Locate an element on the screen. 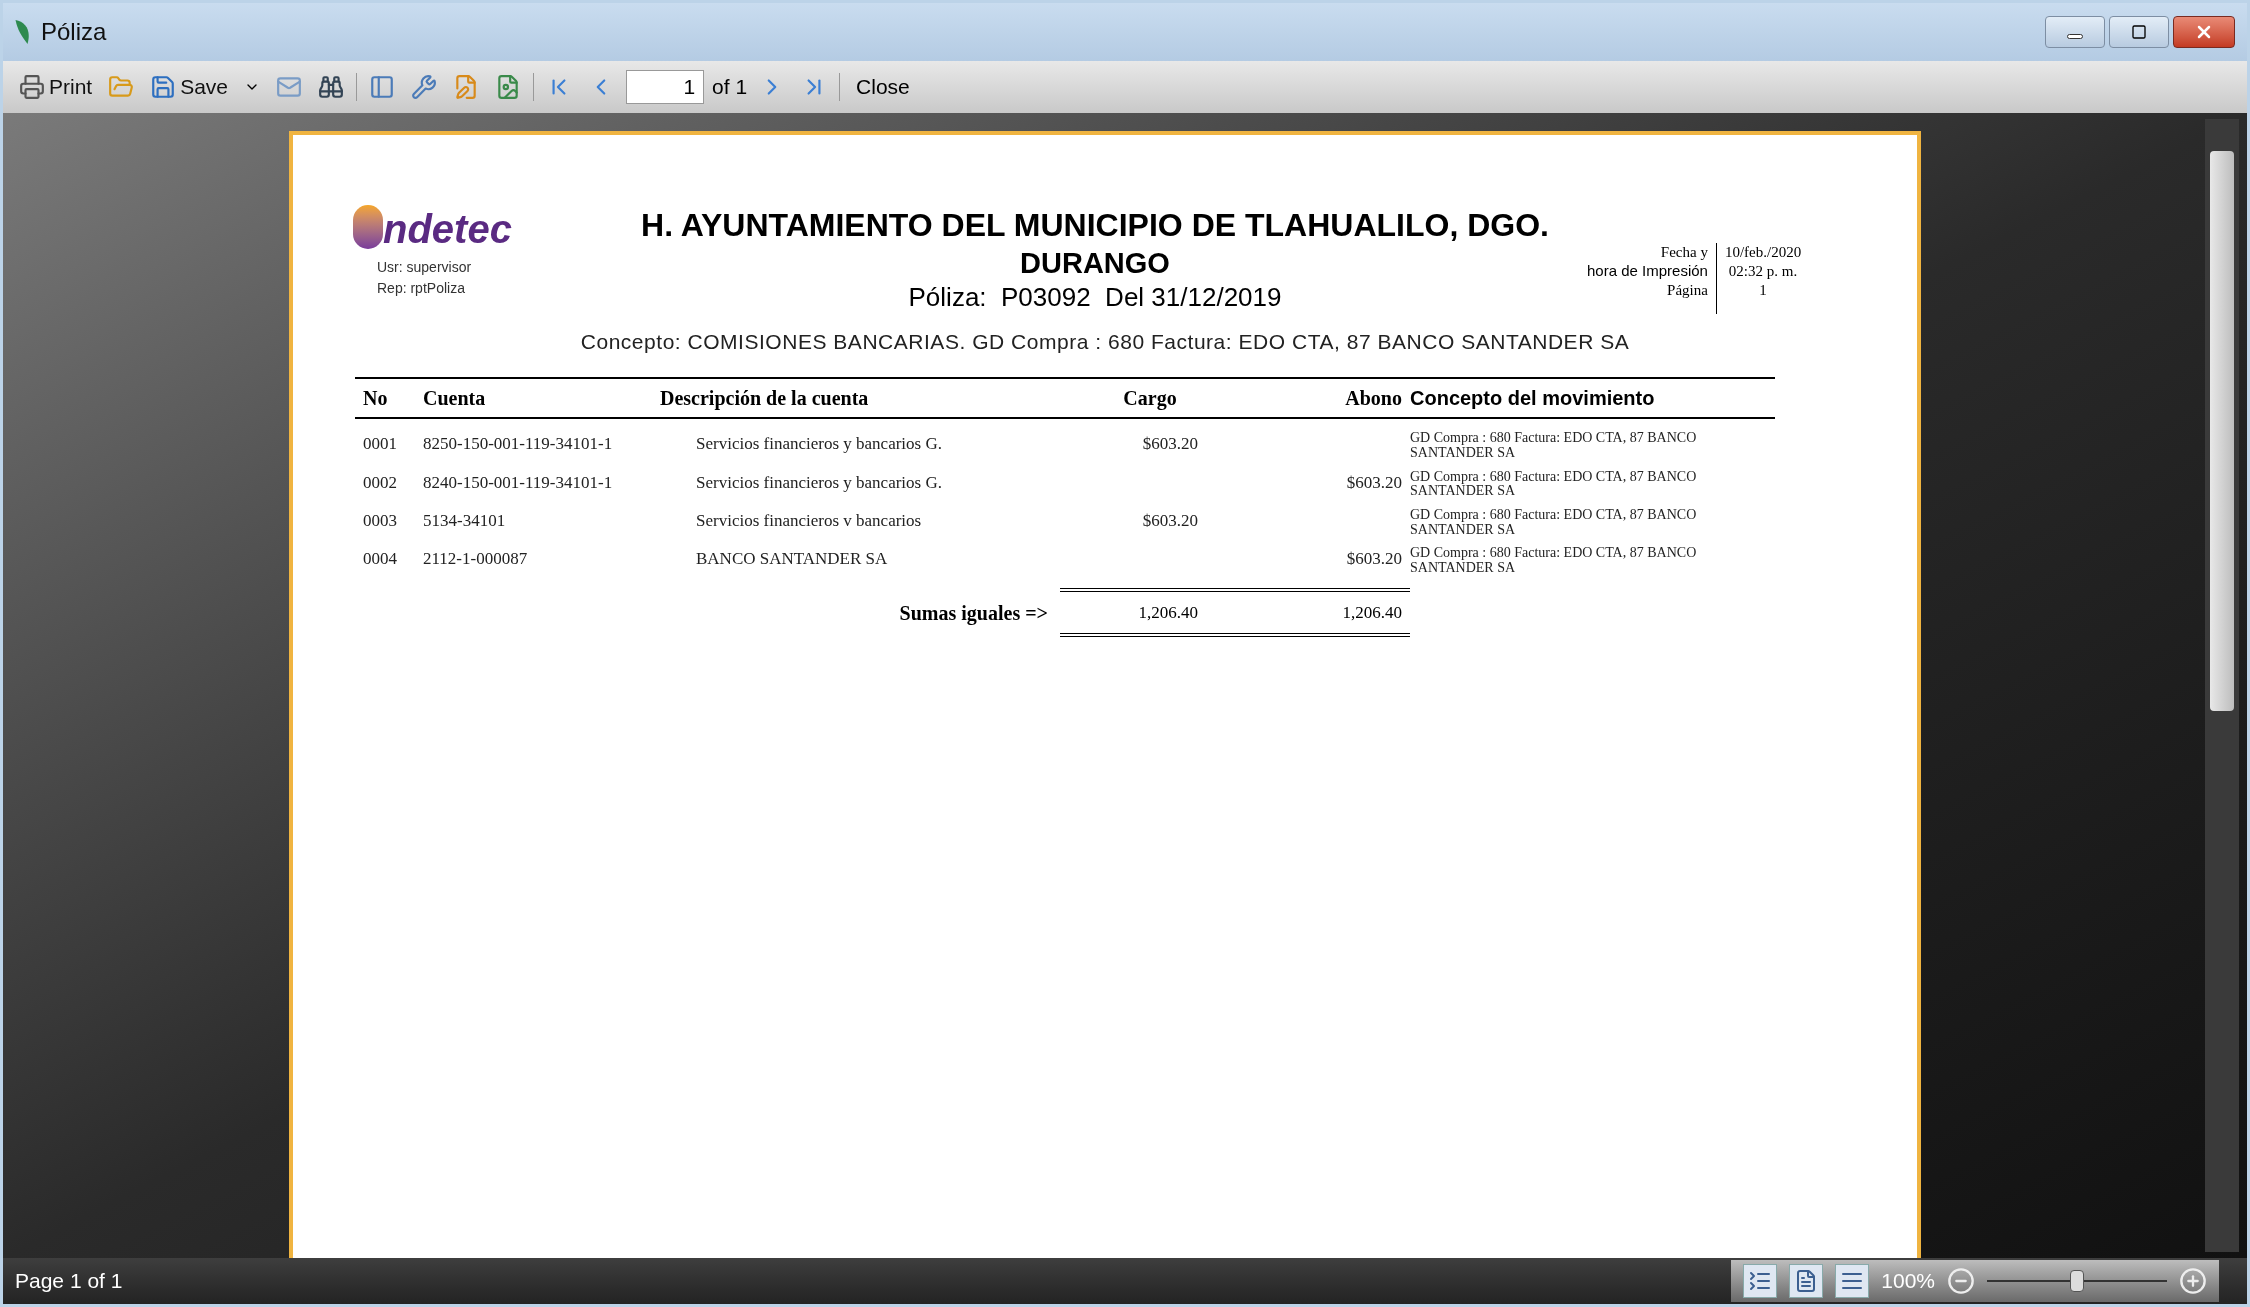  table-cell-text: 5134-34101 is located at coordinates (464, 521).